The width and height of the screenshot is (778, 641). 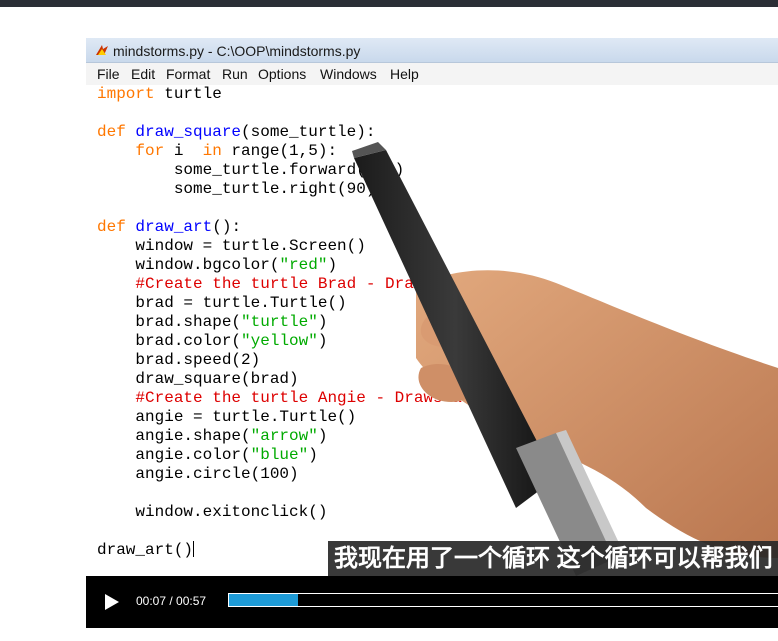 I want to click on menu-help: Help, so click(x=404, y=74).